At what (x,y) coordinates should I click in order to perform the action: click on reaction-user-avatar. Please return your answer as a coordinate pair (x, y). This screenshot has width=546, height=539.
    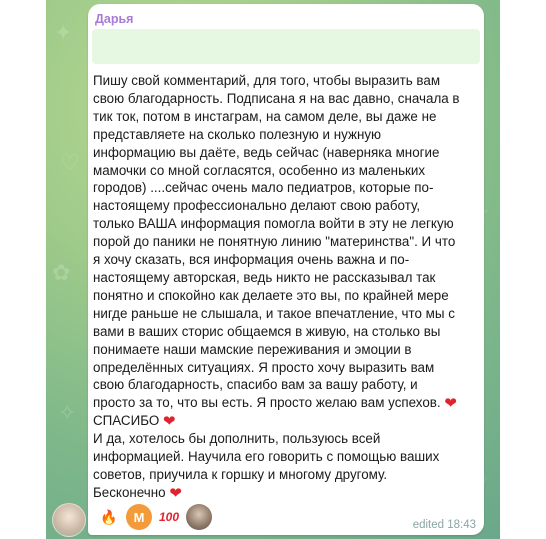
    Looking at the image, I should click on (199, 517).